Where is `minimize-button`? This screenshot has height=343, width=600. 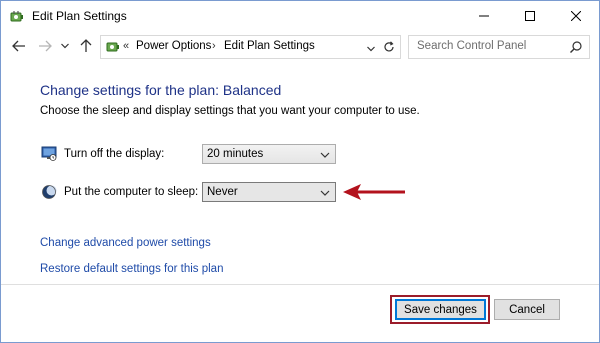 minimize-button is located at coordinates (484, 16).